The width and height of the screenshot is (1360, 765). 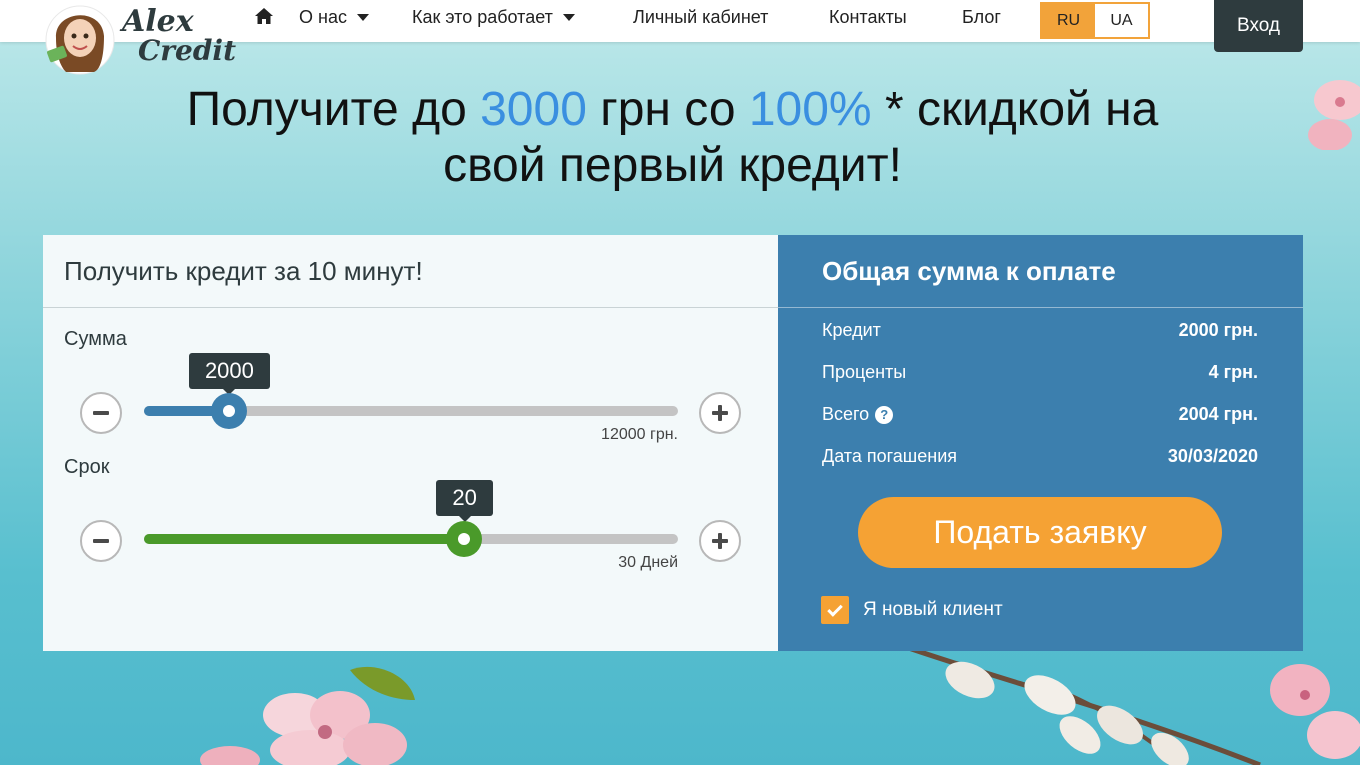 I want to click on calculator-divider, so click(x=410, y=307).